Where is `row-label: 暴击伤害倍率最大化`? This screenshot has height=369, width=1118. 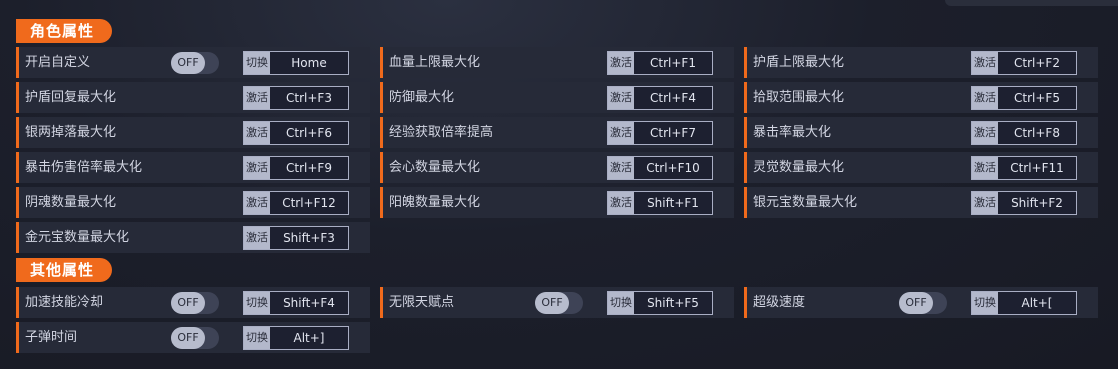 row-label: 暴击伤害倍率最大化 is located at coordinates (84, 167).